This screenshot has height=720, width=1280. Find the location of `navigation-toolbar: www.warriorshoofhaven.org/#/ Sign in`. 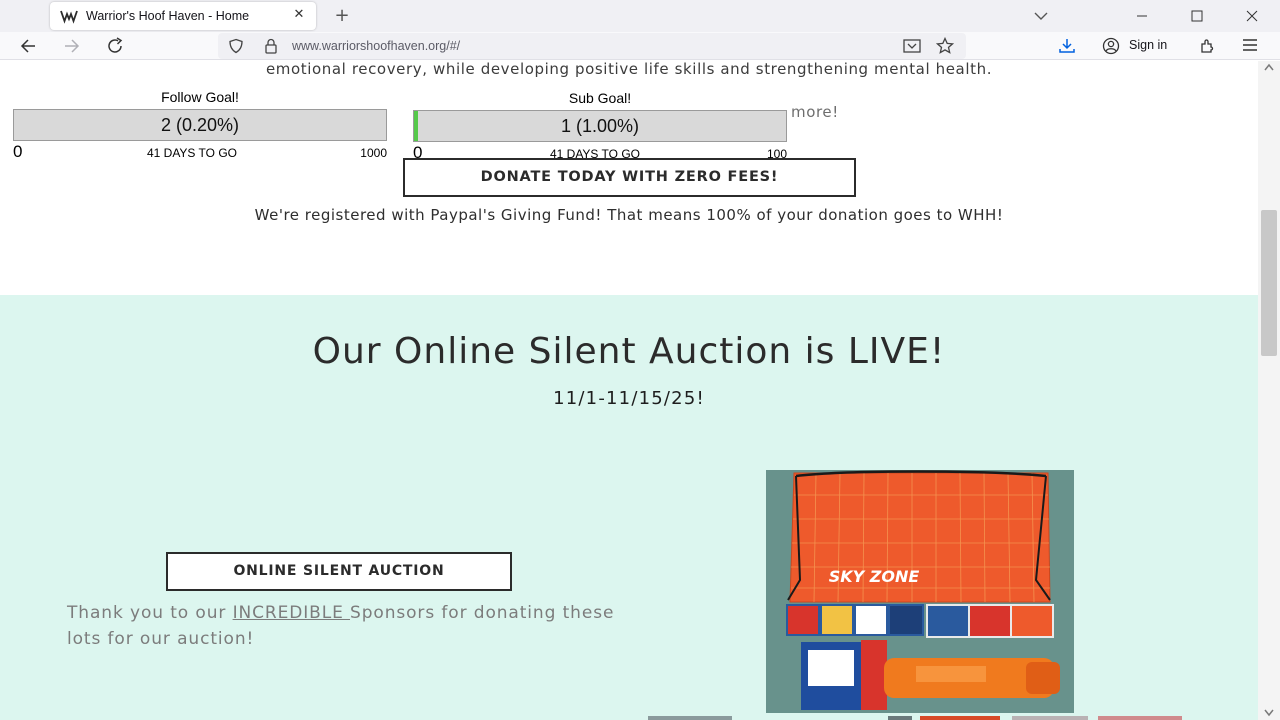

navigation-toolbar: www.warriorshoofhaven.org/#/ Sign in is located at coordinates (640, 46).